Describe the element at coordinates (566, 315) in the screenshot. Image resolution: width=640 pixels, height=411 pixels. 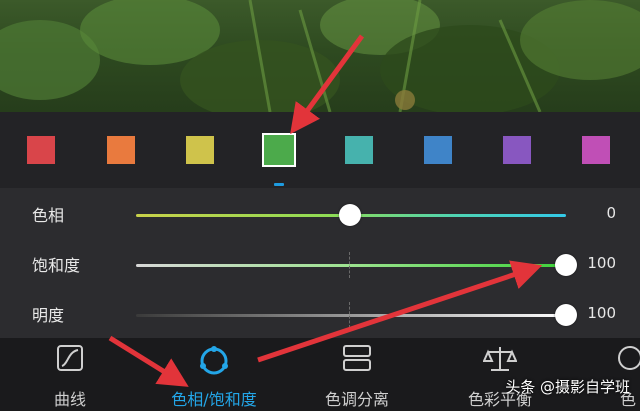
I see `lightness-slider-knob` at that location.